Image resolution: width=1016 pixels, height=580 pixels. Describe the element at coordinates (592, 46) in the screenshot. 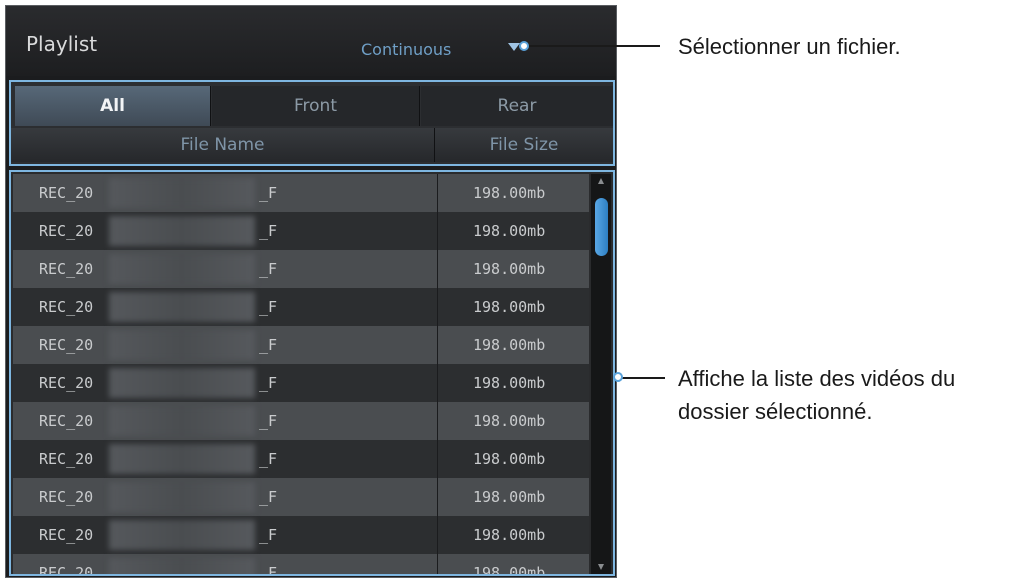

I see `callout-line-select-file` at that location.